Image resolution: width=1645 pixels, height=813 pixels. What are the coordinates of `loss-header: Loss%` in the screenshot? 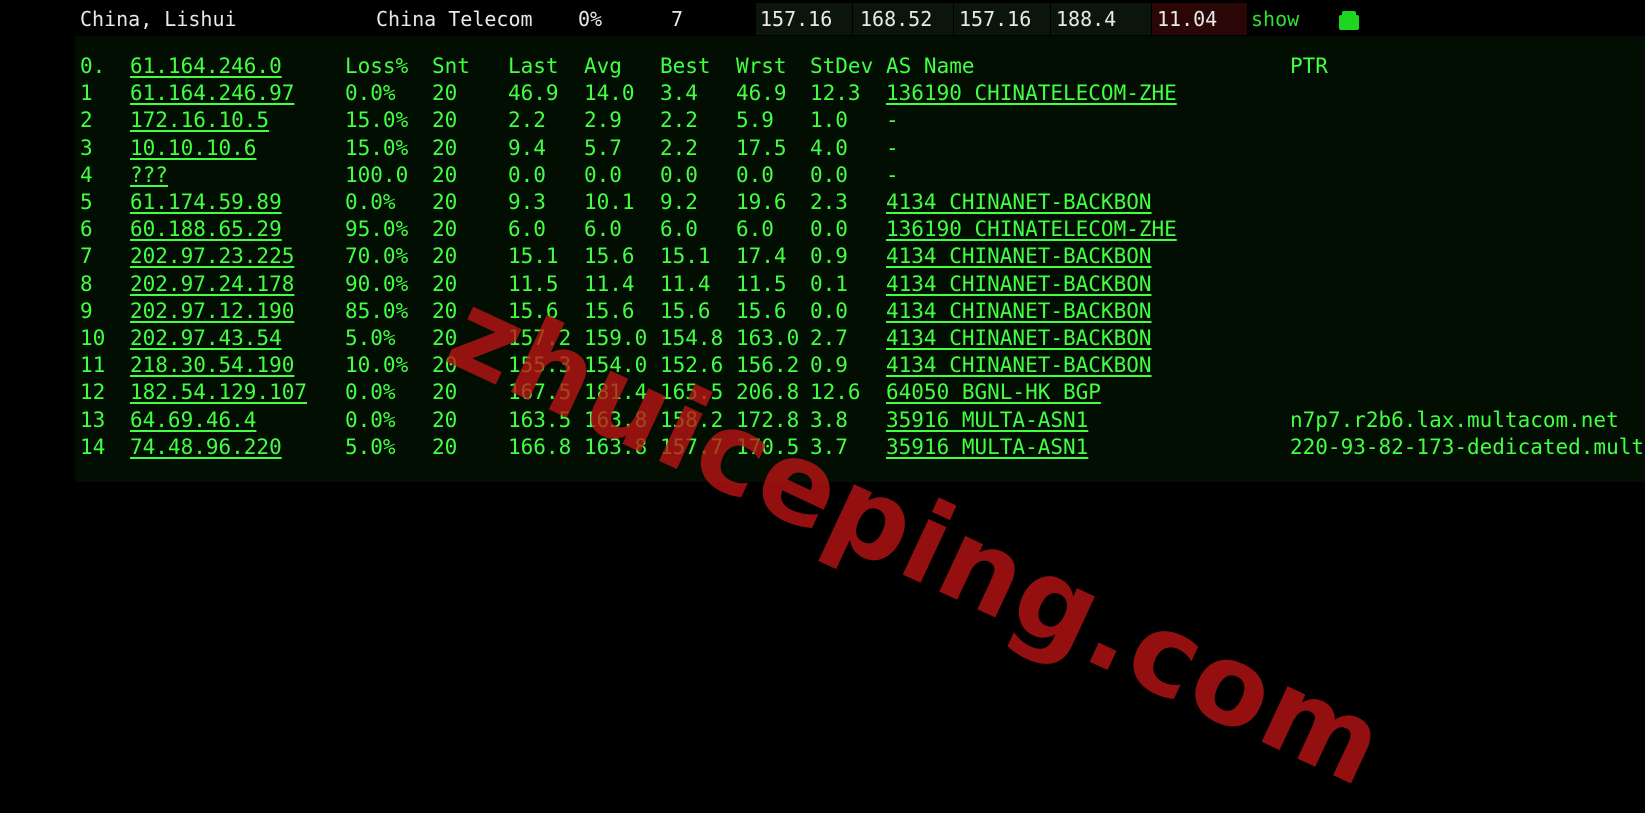 It's located at (377, 66).